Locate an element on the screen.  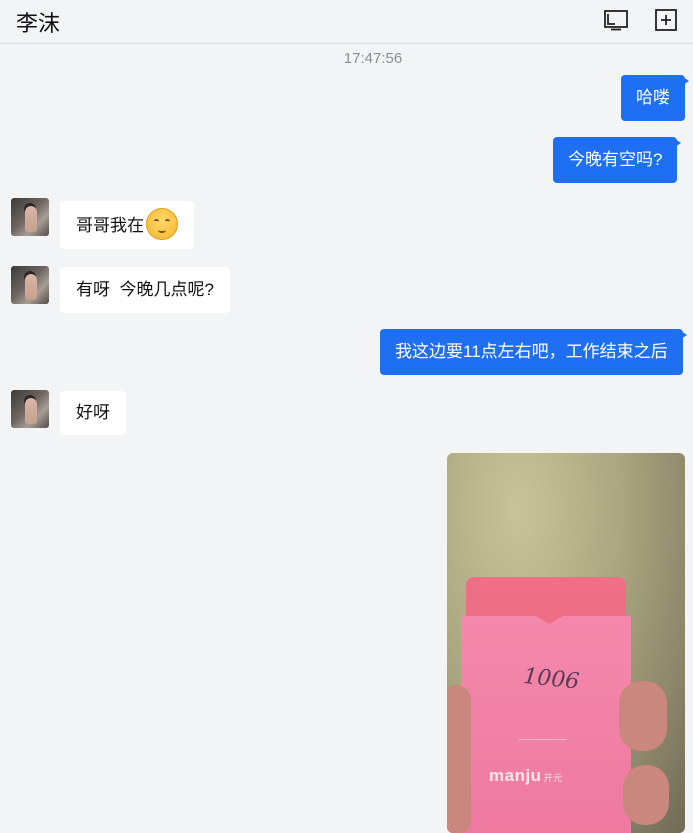
message-text: 今晚有空吗? is located at coordinates (615, 159).